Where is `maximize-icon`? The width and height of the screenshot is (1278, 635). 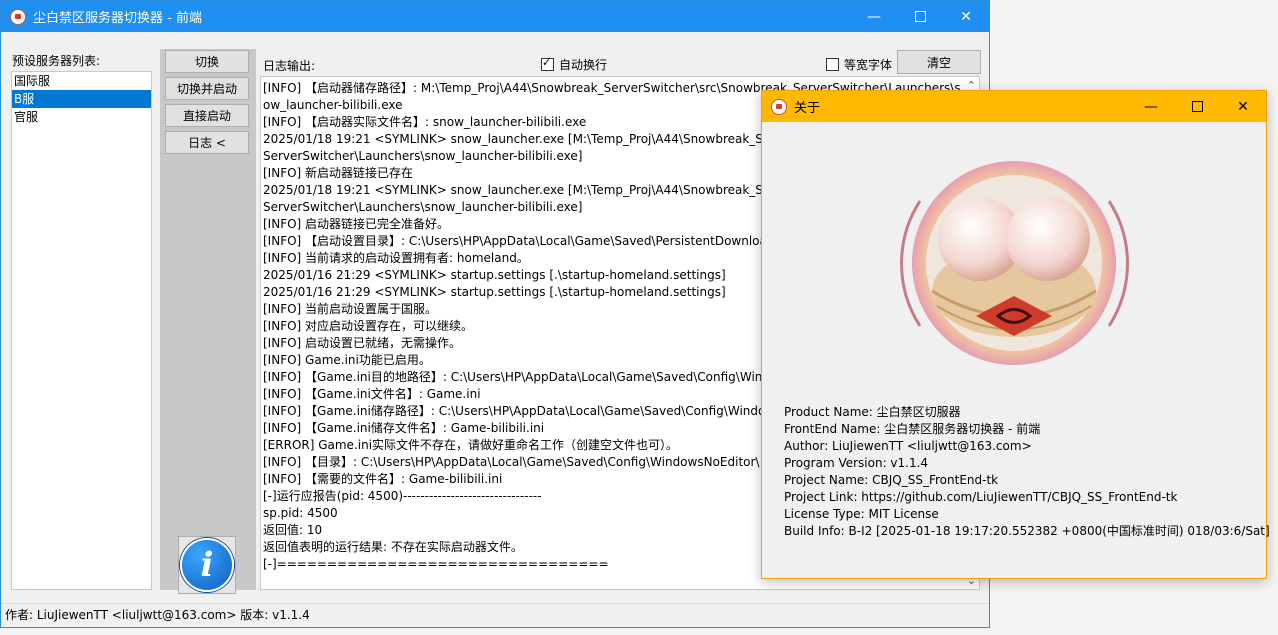
maximize-icon is located at coordinates (920, 16).